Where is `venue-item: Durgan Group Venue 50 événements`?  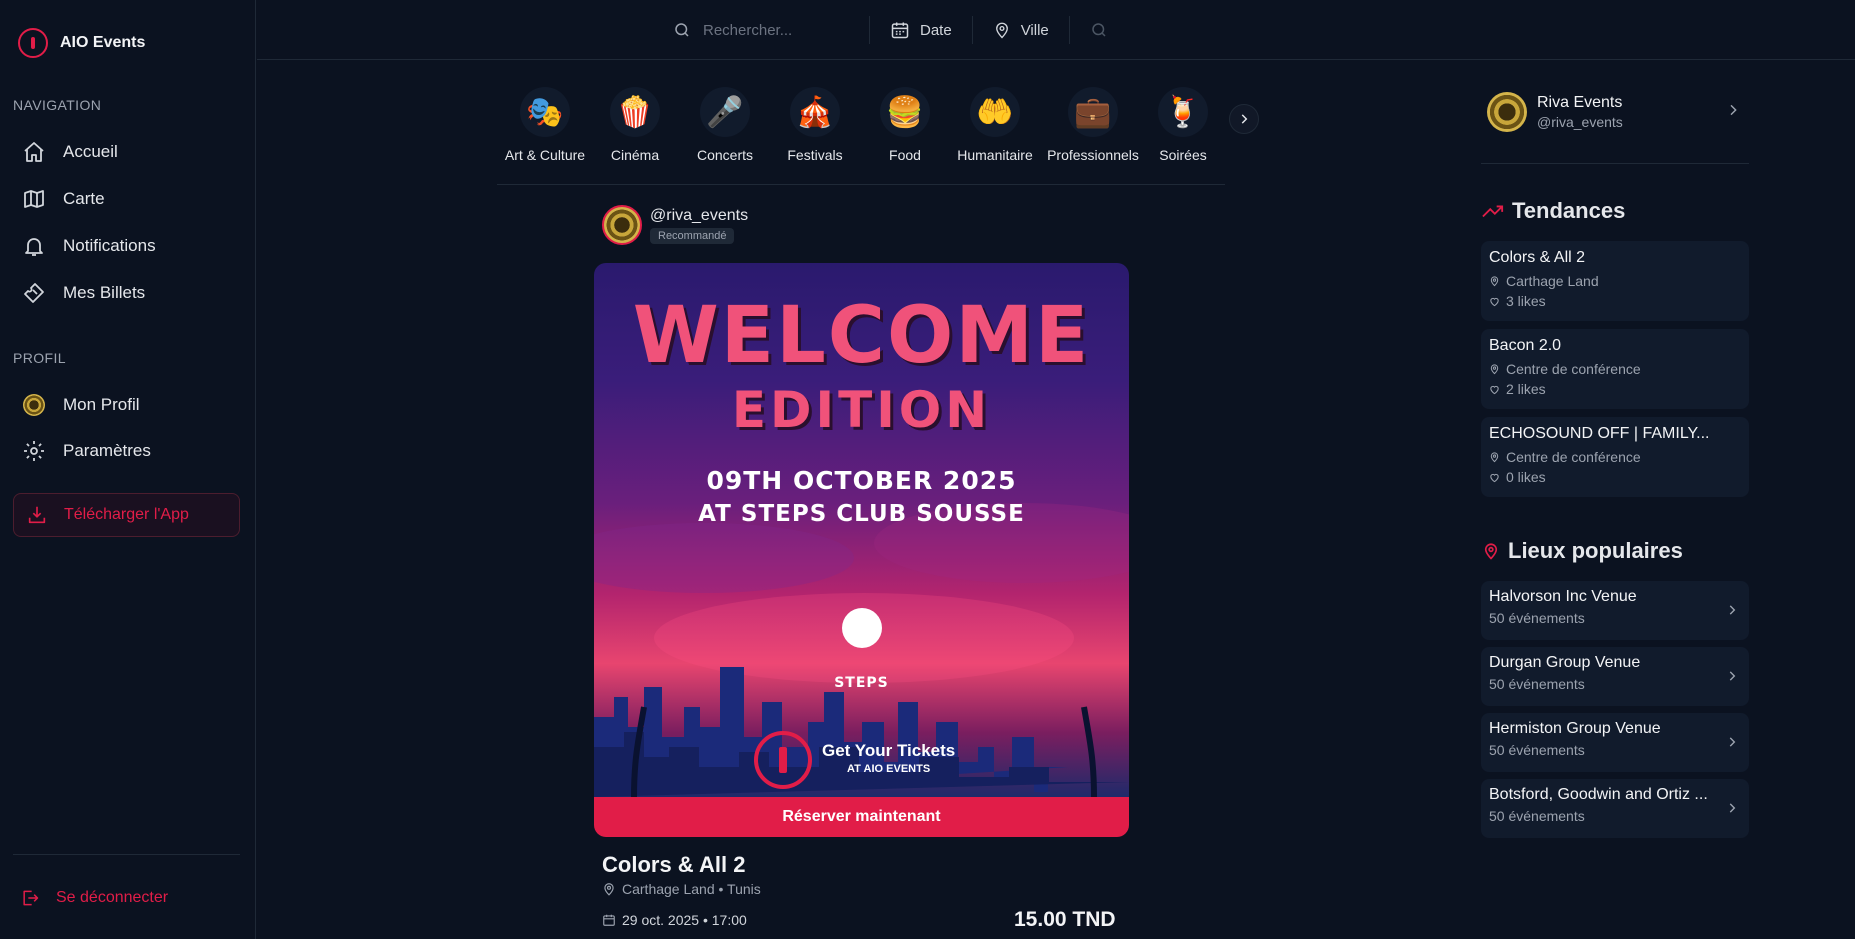
venue-item: Durgan Group Venue 50 événements is located at coordinates (1615, 676).